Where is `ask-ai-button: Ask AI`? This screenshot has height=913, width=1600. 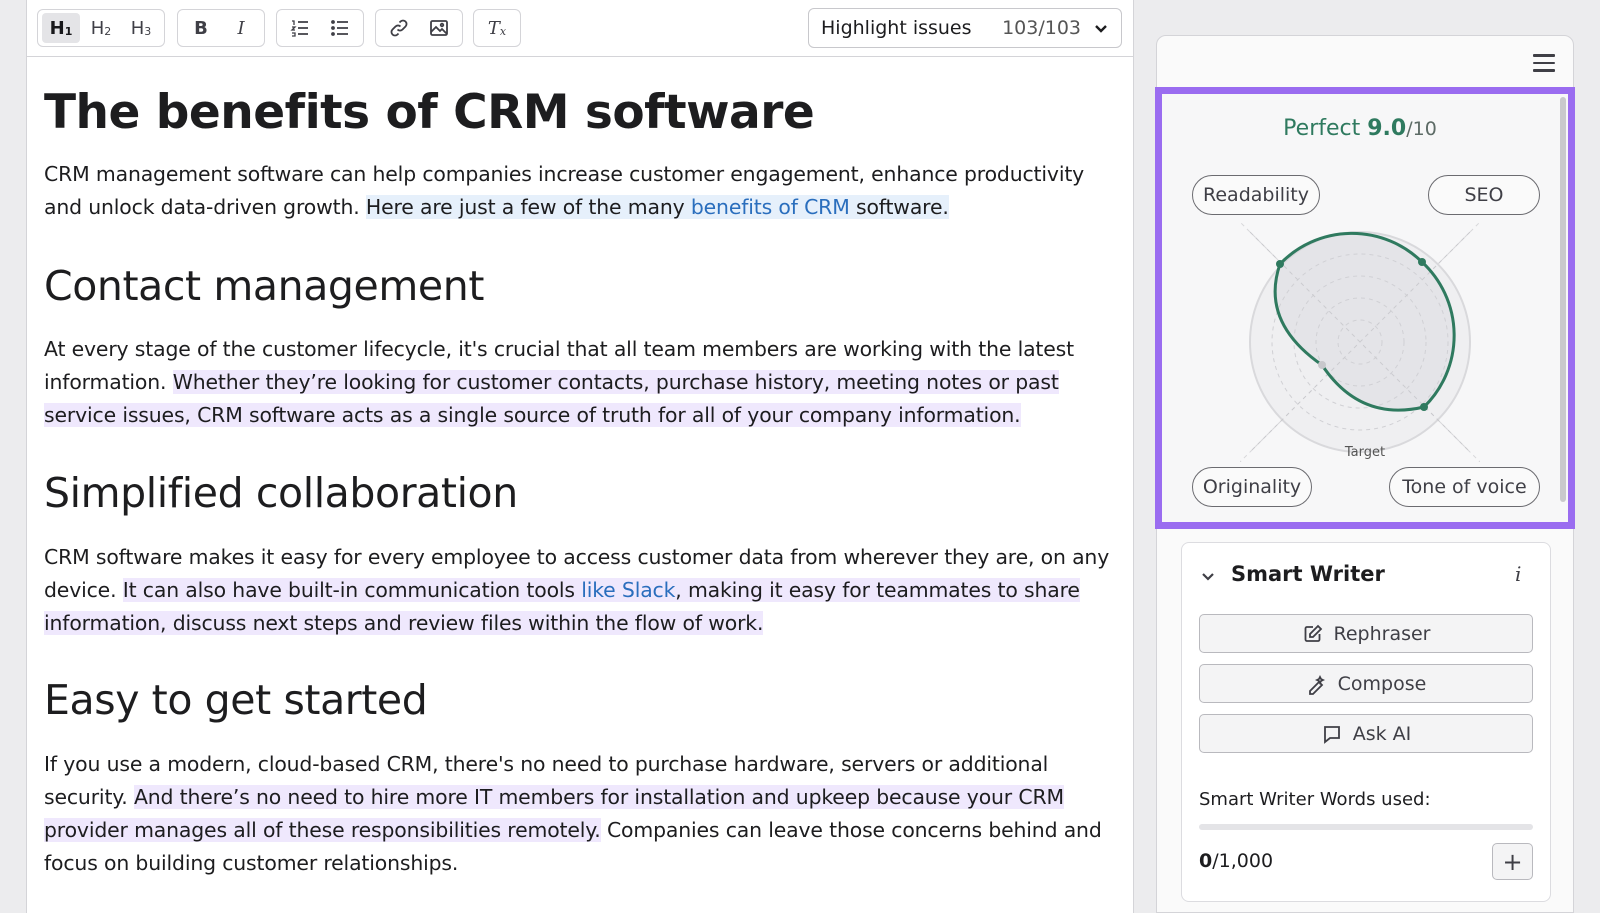
ask-ai-button: Ask AI is located at coordinates (1366, 733).